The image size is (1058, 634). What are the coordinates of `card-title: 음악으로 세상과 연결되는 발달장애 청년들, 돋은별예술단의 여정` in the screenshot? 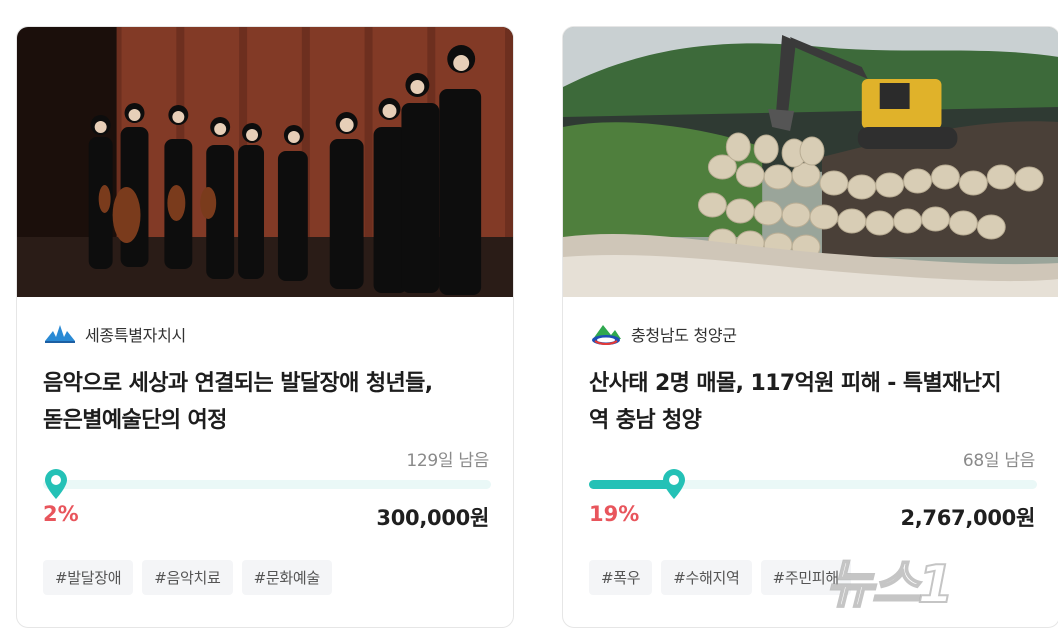 It's located at (269, 402).